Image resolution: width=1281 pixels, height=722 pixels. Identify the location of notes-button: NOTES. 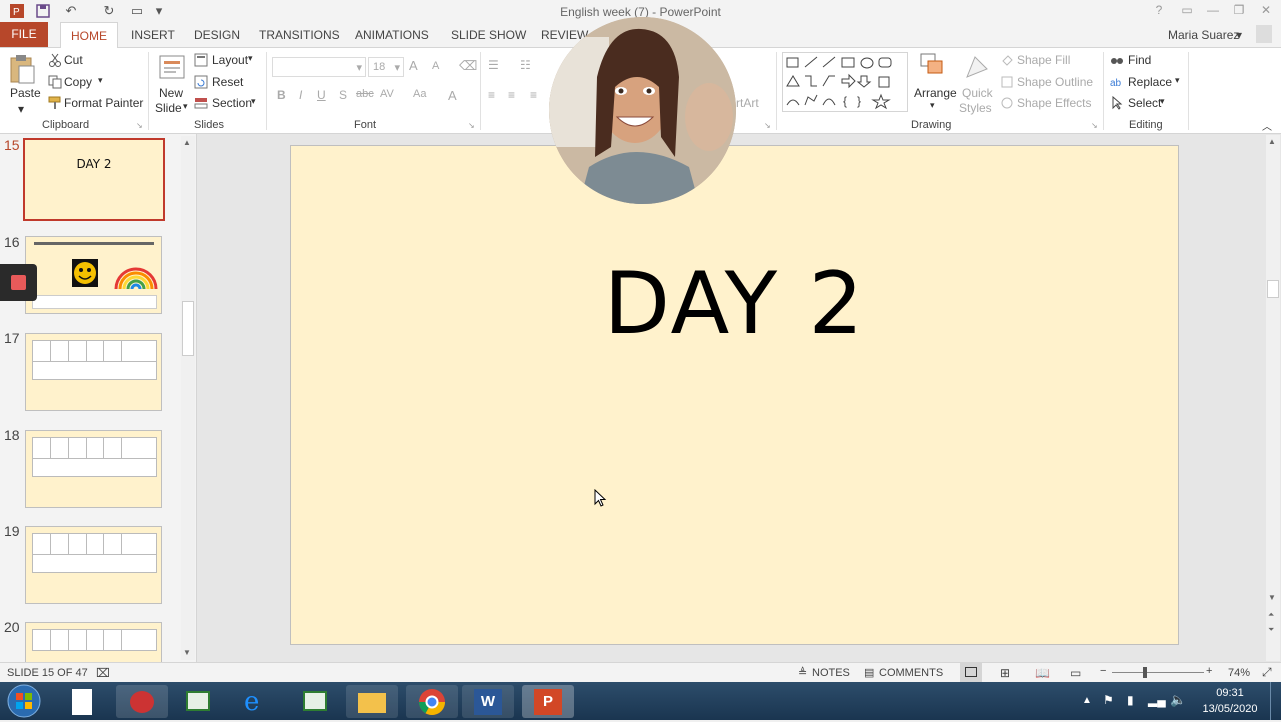
(831, 673).